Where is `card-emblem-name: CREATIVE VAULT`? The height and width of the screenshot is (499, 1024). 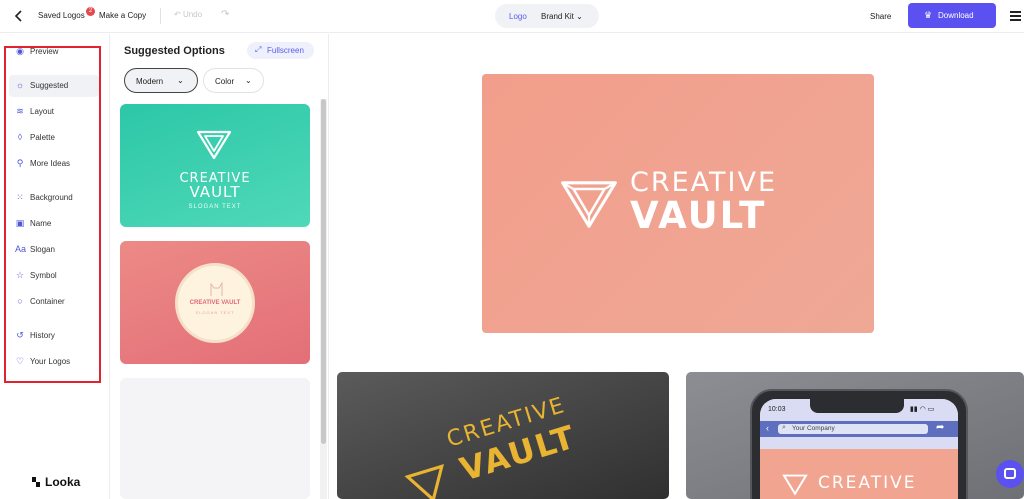
card-emblem-name: CREATIVE VAULT is located at coordinates (215, 303).